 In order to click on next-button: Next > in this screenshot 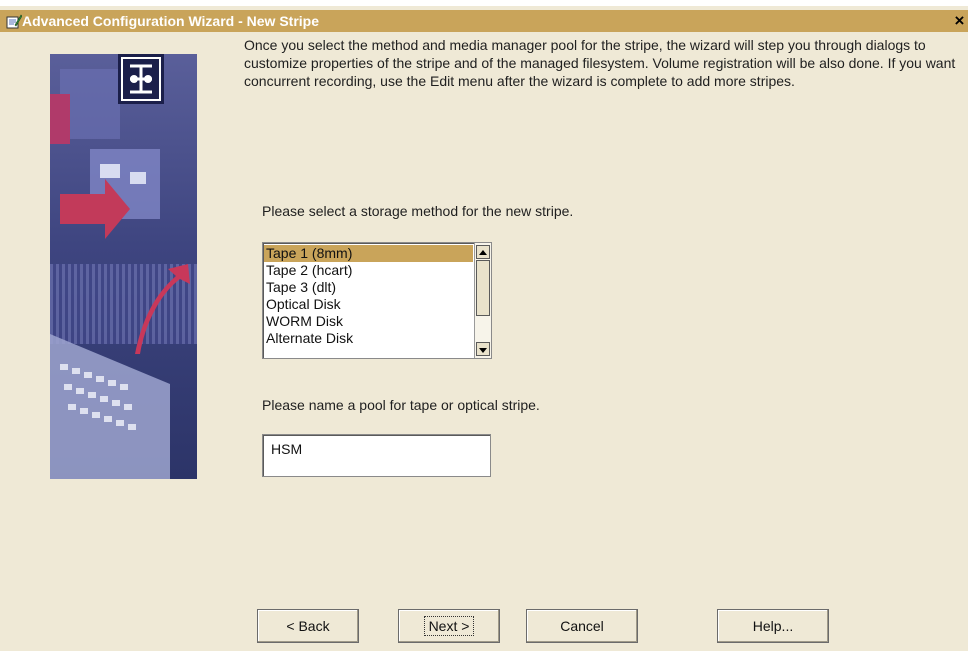, I will do `click(449, 626)`.